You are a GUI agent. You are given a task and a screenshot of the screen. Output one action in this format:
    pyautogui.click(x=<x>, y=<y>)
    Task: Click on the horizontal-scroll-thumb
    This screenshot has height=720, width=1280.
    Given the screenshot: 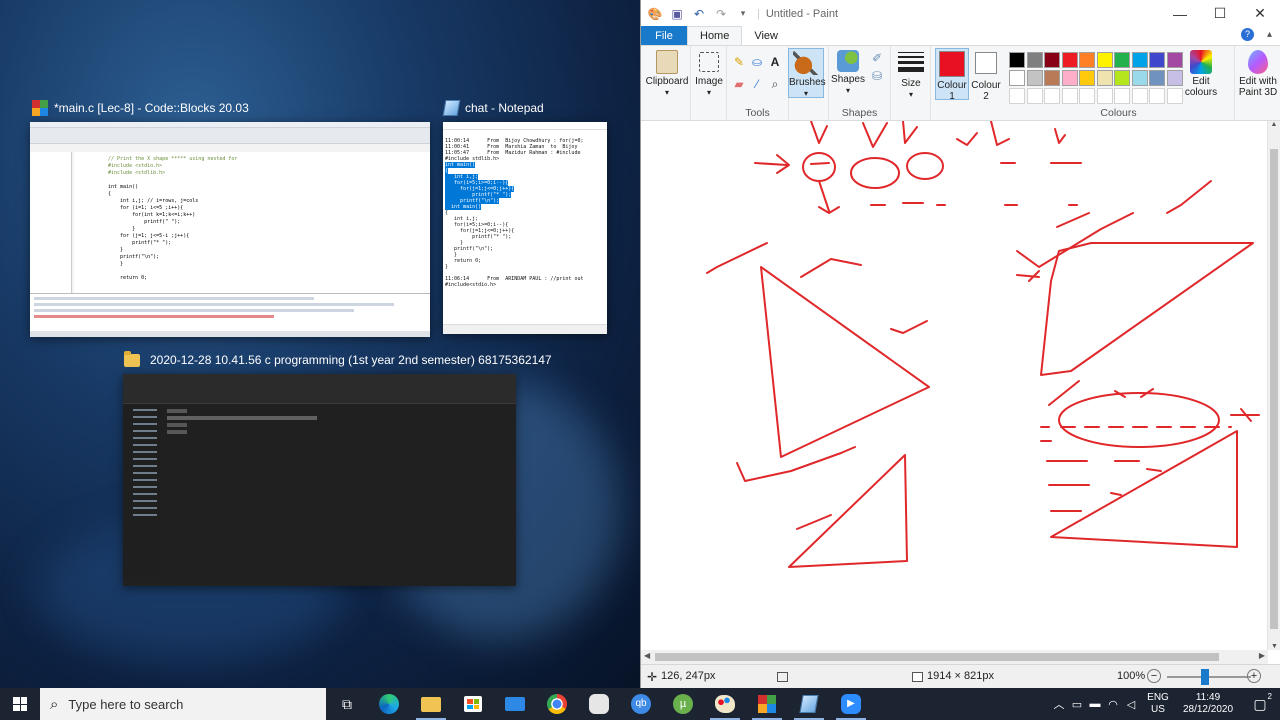 What is the action you would take?
    pyautogui.click(x=937, y=657)
    